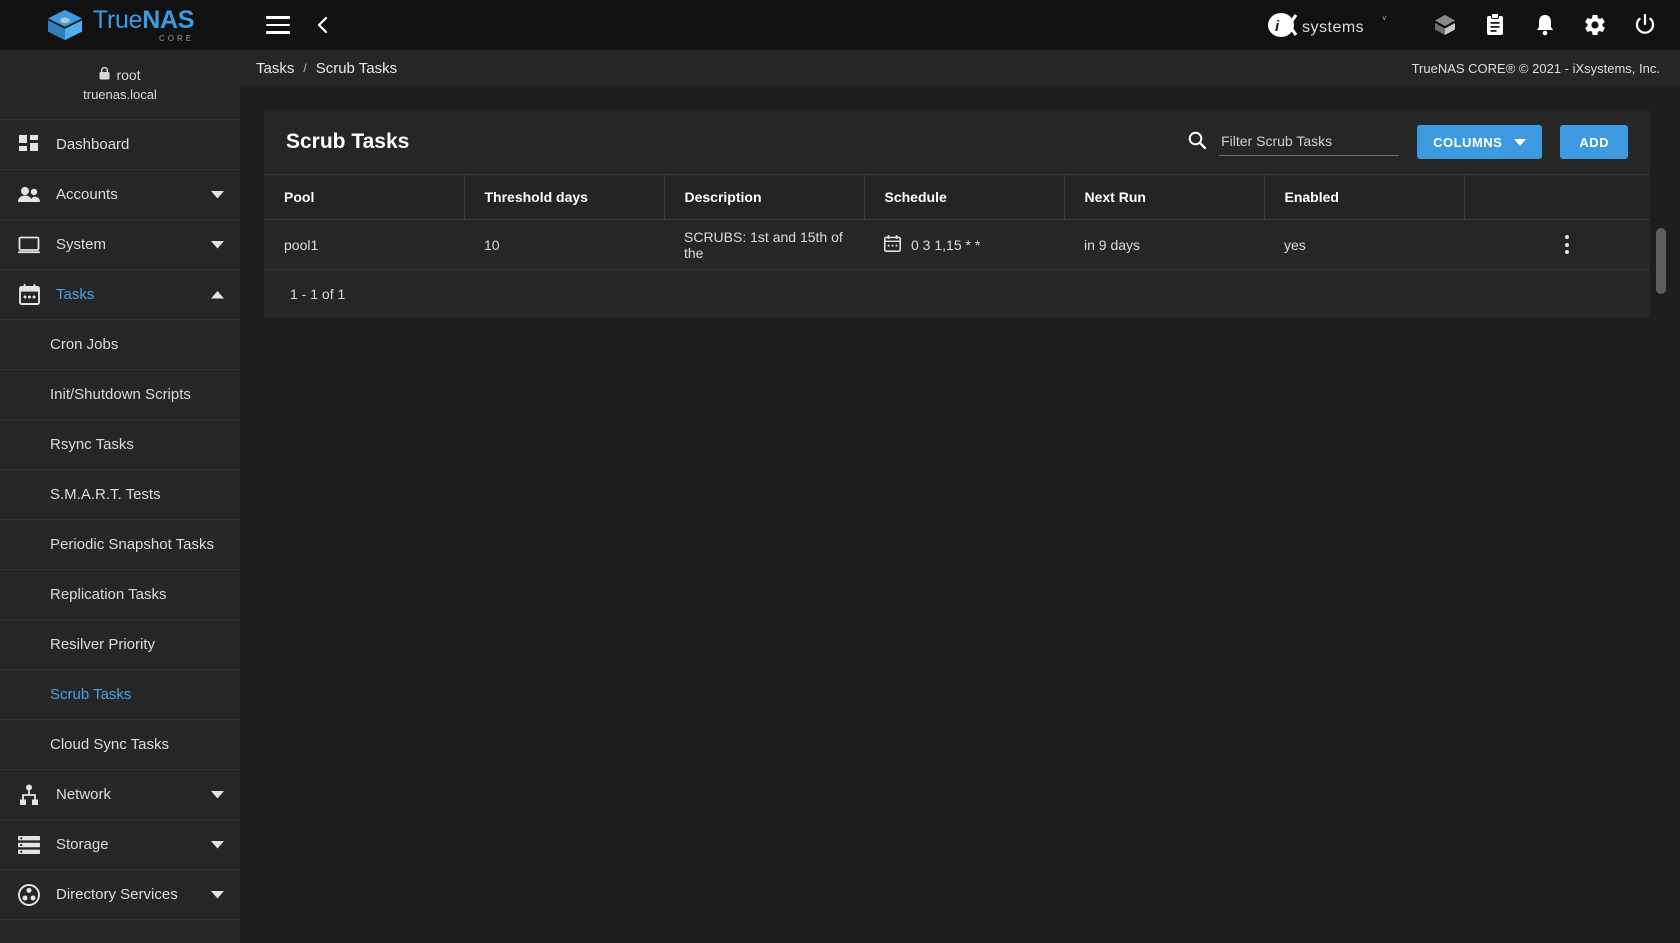  What do you see at coordinates (120, 94) in the screenshot?
I see `sidebar-hostname: truenas.local` at bounding box center [120, 94].